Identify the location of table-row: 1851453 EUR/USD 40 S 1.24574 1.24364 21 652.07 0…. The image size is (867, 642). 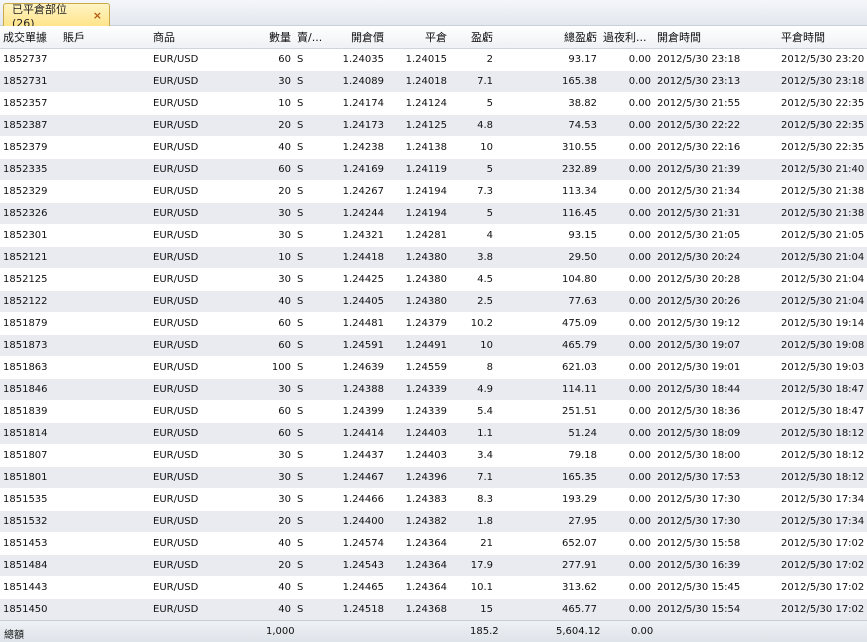
(433, 543).